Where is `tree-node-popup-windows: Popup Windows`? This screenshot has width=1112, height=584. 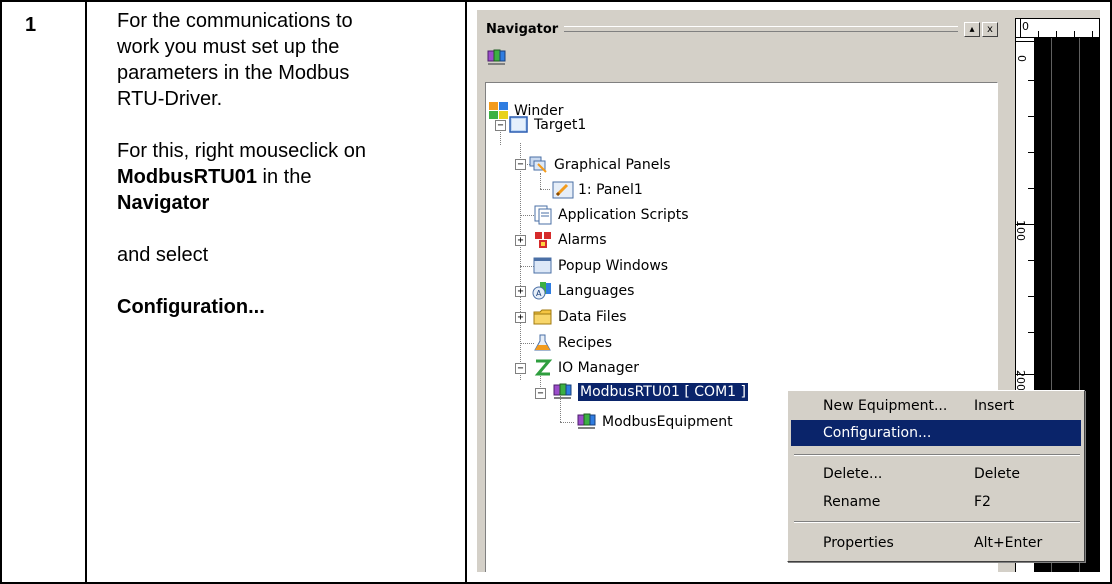 tree-node-popup-windows: Popup Windows is located at coordinates (600, 266).